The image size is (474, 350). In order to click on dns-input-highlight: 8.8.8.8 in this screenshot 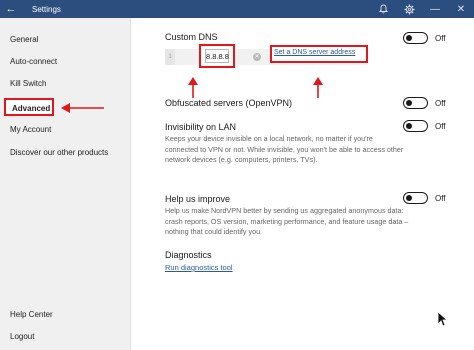, I will do `click(217, 56)`.